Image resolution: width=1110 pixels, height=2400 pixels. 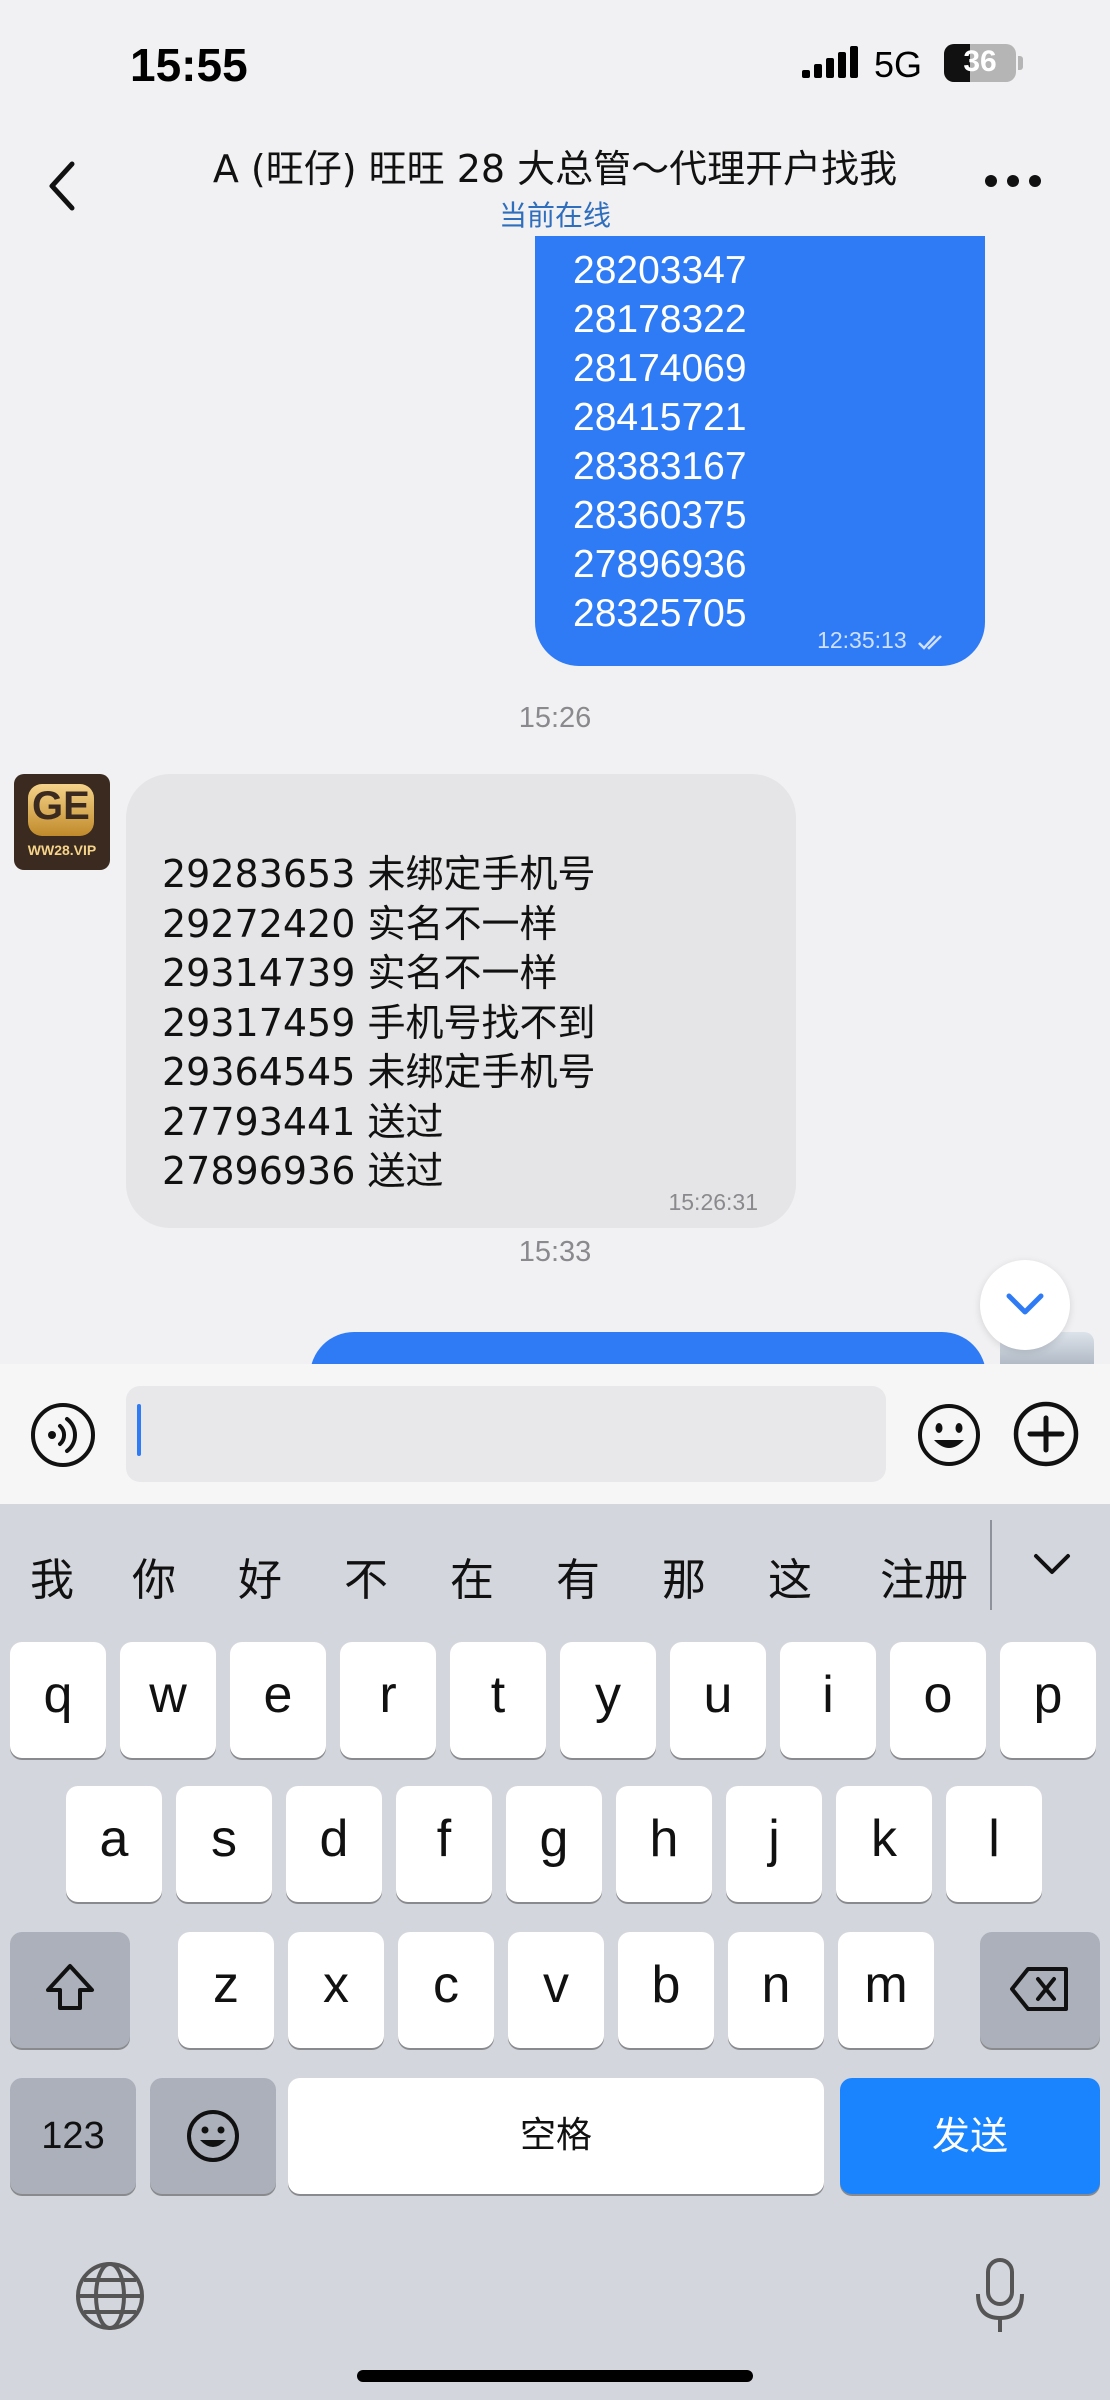 What do you see at coordinates (713, 1202) in the screenshot?
I see `incoming-time: 15:26:31` at bounding box center [713, 1202].